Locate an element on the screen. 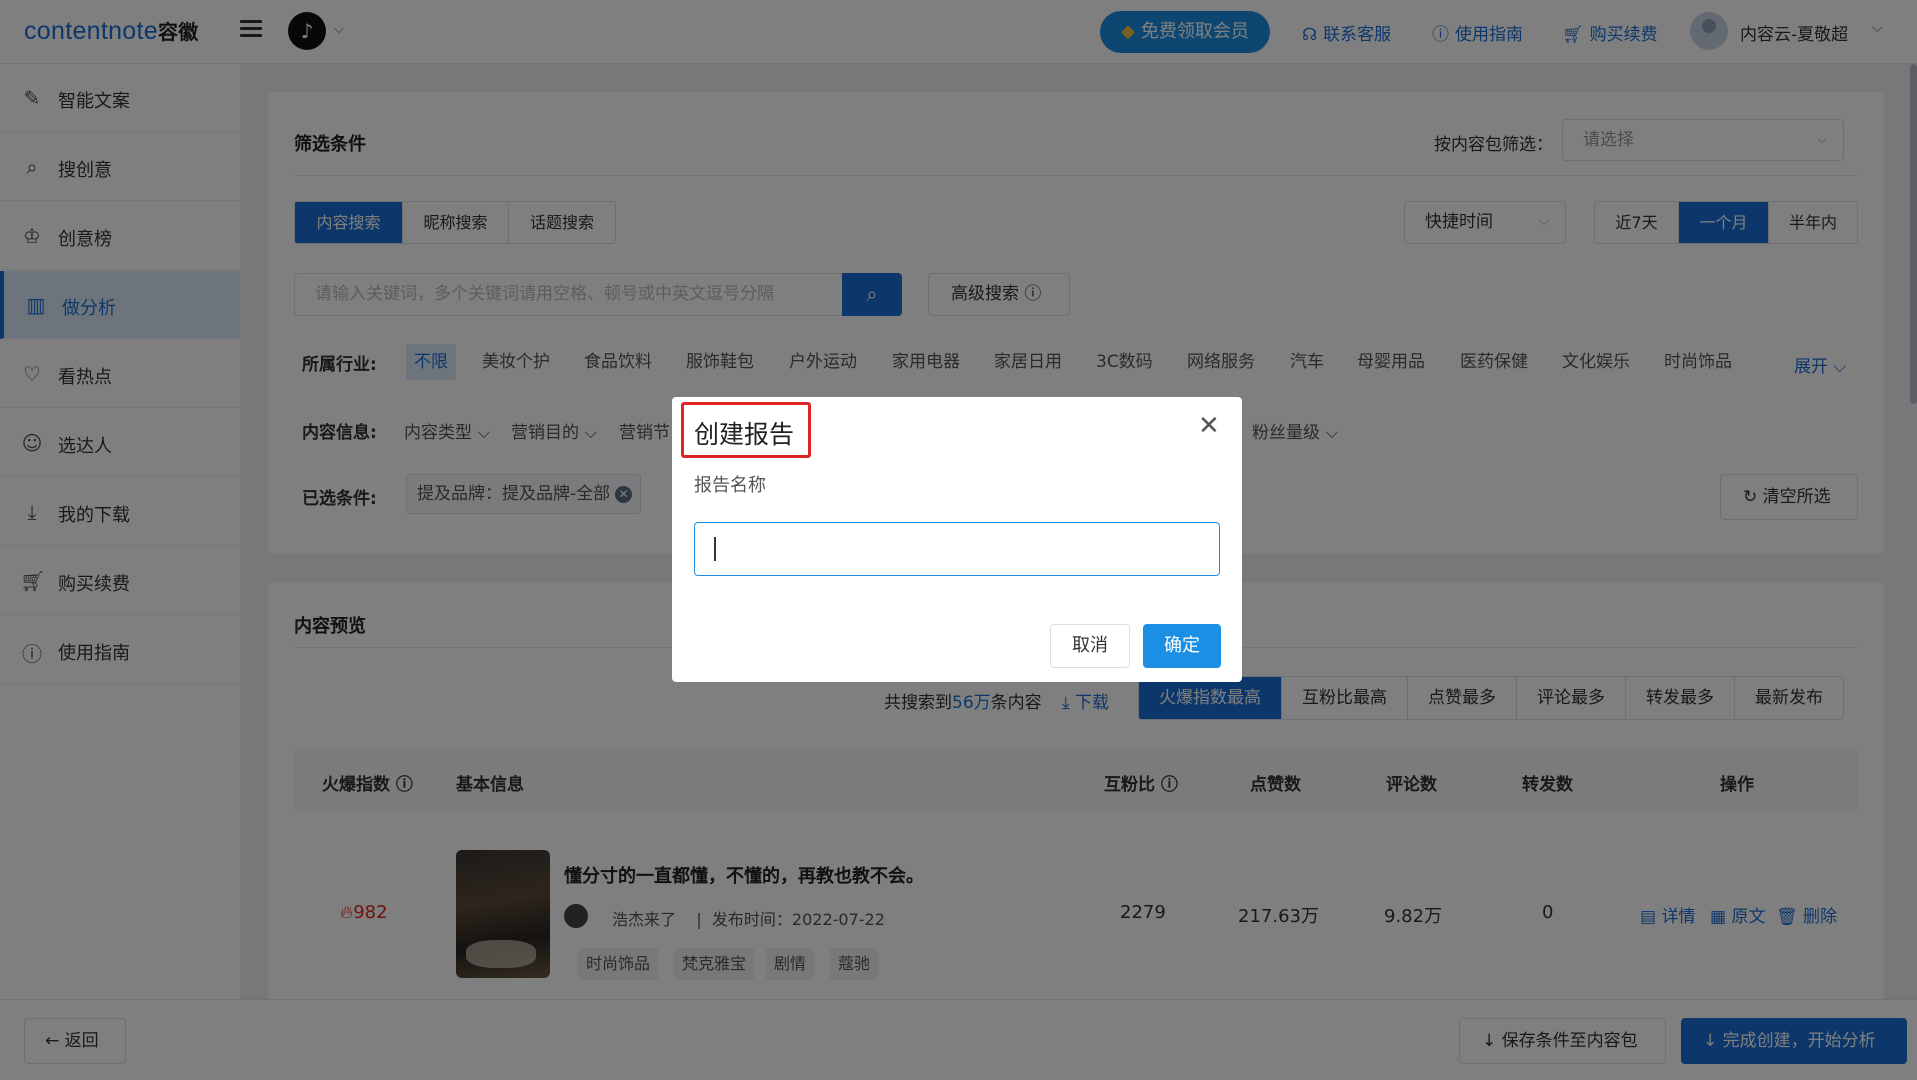 Image resolution: width=1917 pixels, height=1080 pixels. create-report-dialog: 创建报告 ✕ 报告名称 取消 确定 is located at coordinates (957, 539).